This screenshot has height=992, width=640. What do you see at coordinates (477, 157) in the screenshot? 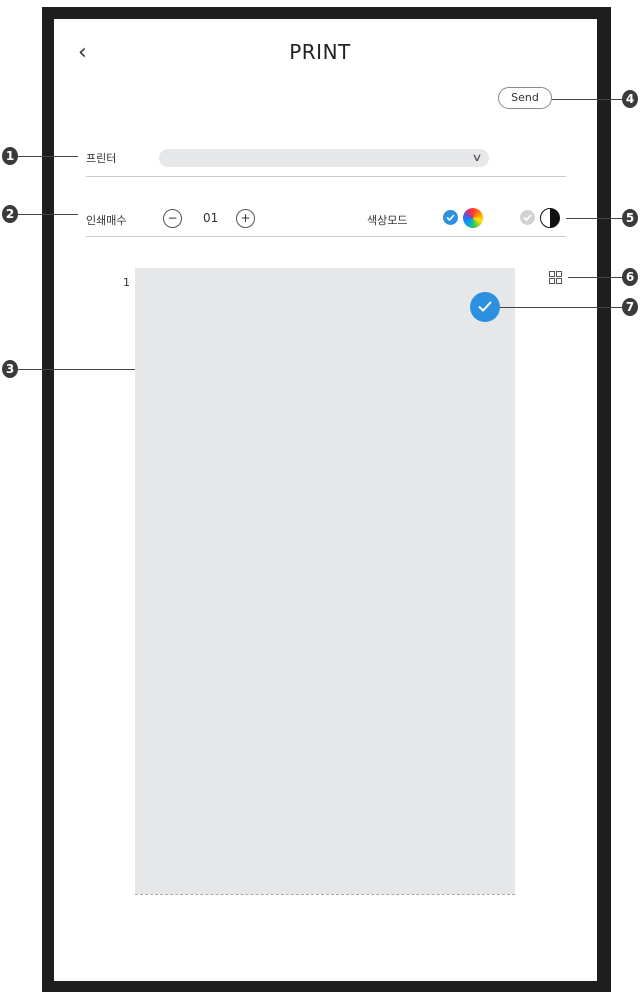
I see `chevron-down-icon: ∨` at bounding box center [477, 157].